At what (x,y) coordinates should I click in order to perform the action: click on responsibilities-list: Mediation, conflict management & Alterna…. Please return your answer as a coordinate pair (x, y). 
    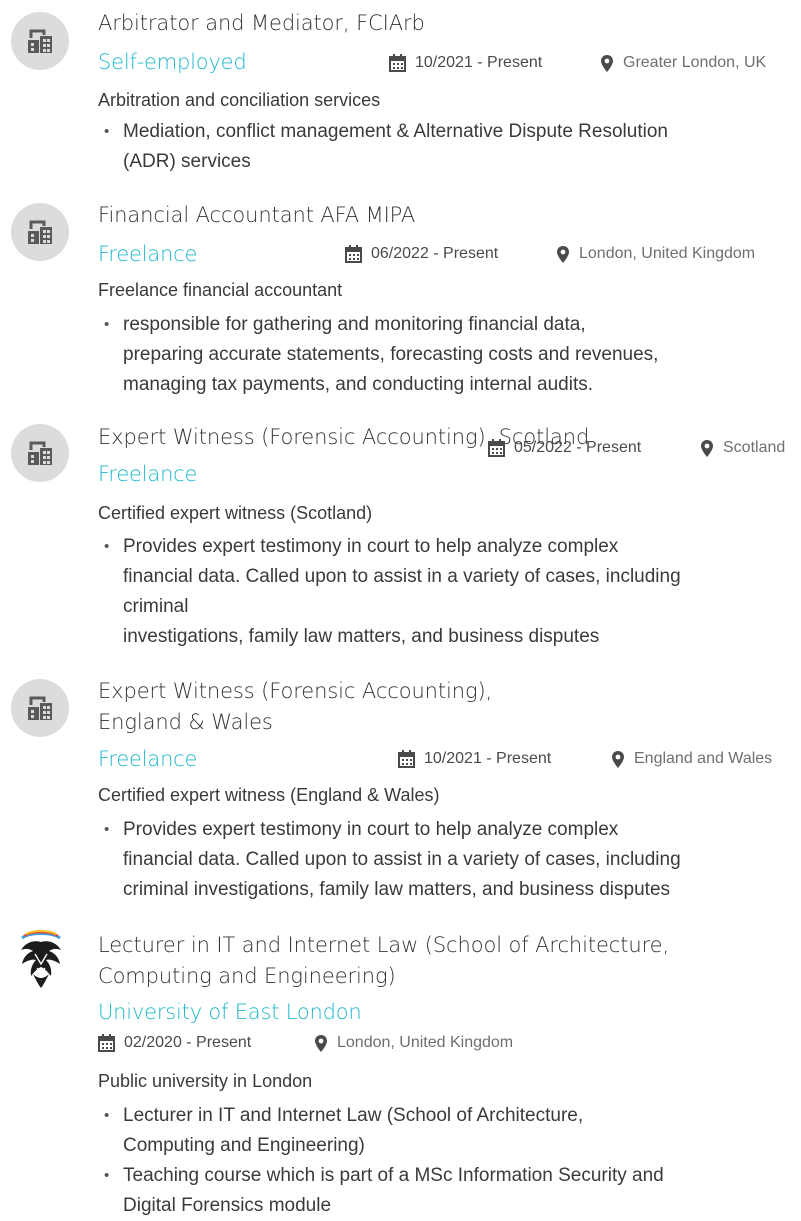
    Looking at the image, I should click on (448, 147).